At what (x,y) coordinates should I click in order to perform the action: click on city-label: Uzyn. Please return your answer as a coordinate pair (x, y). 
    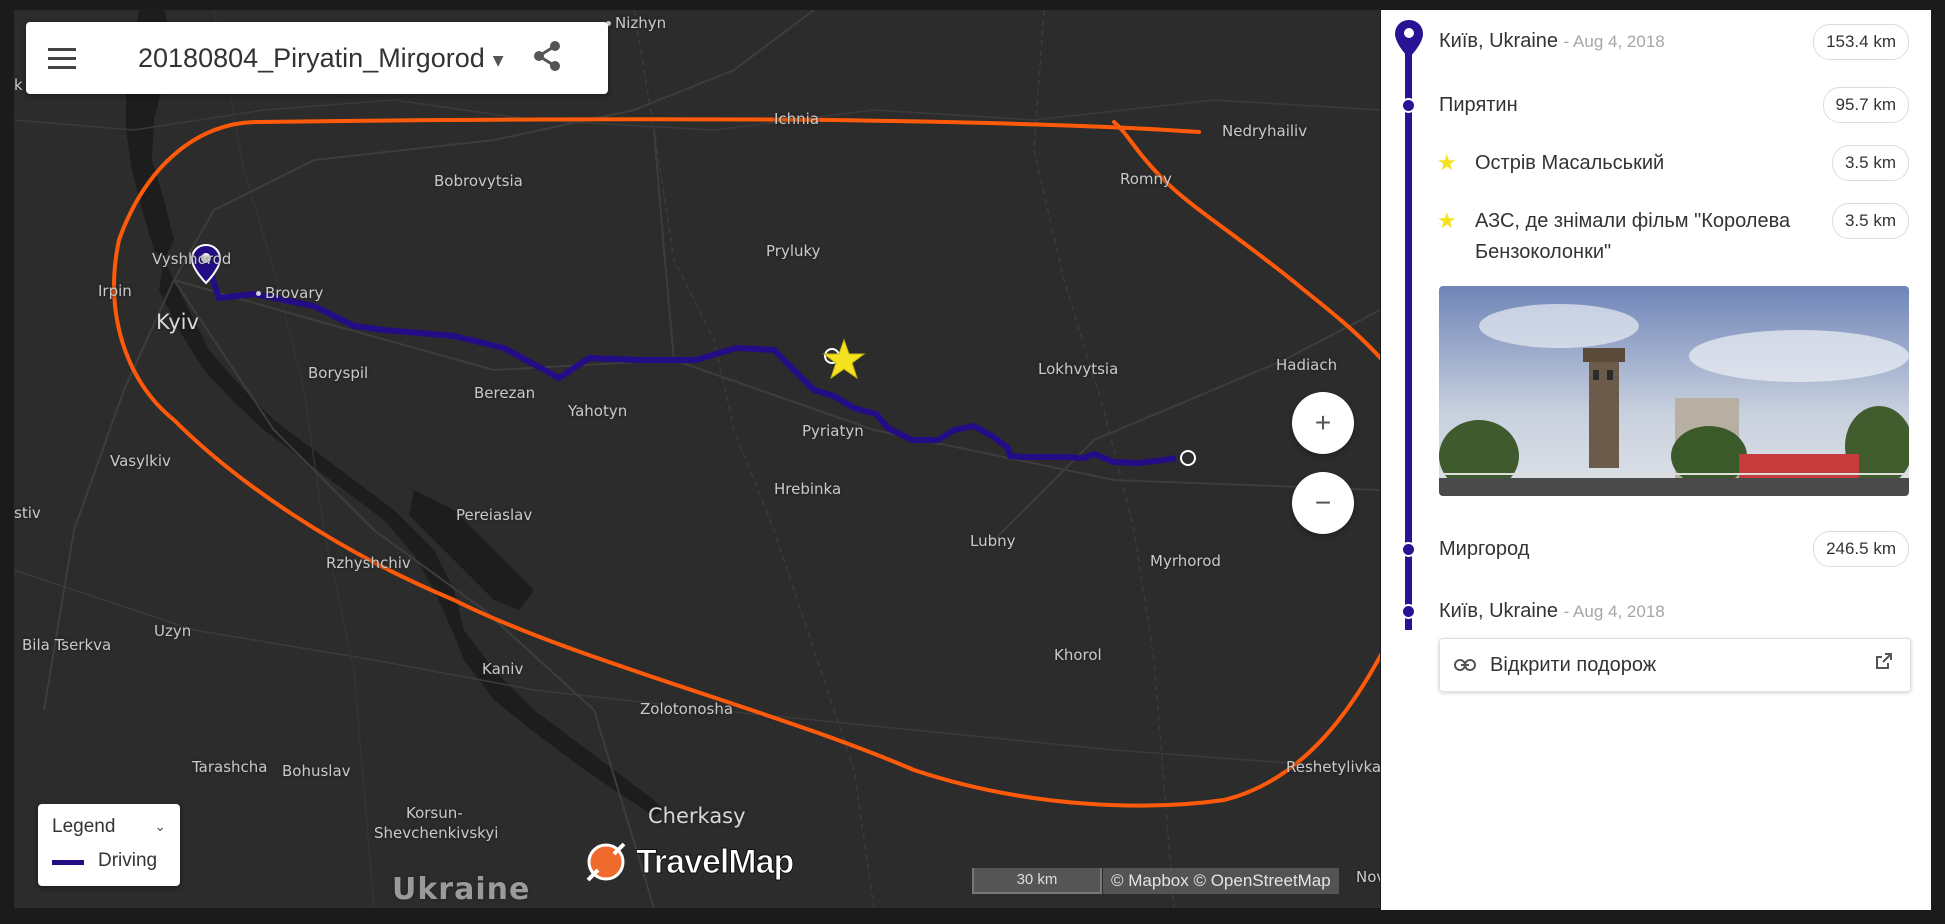
    Looking at the image, I should click on (173, 631).